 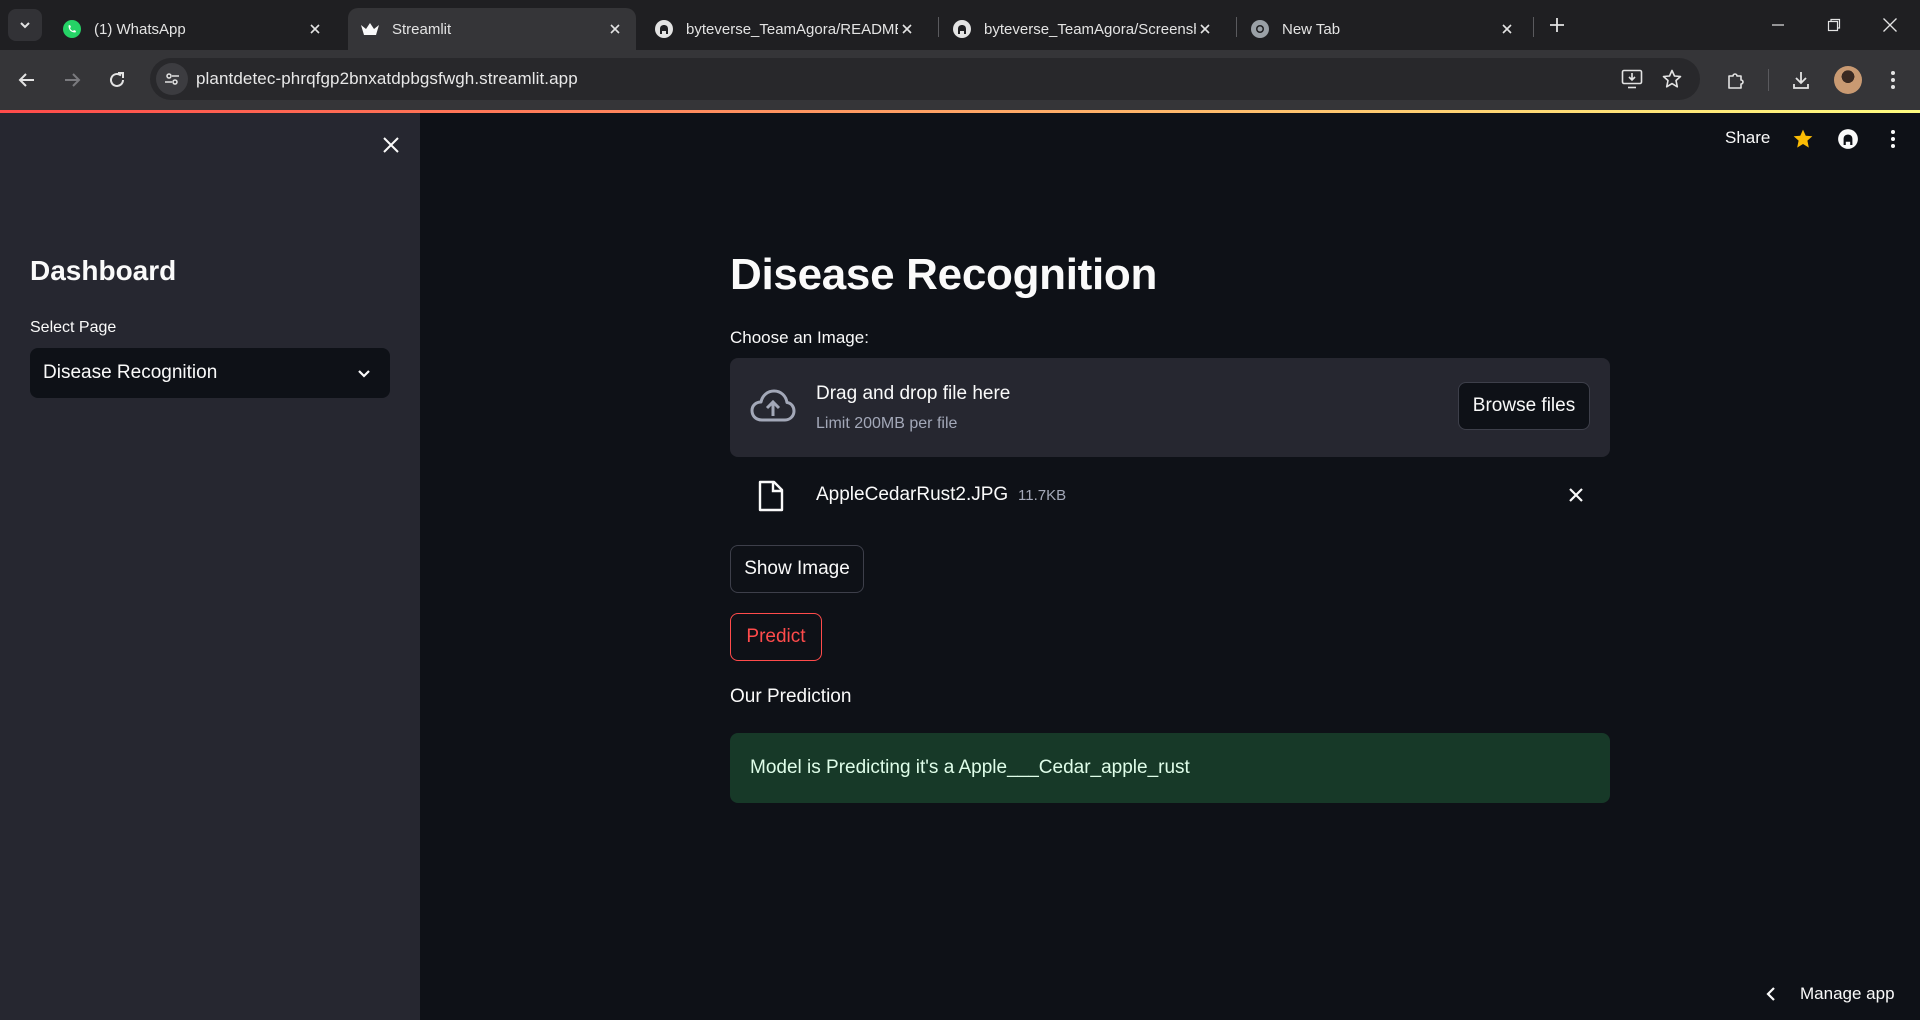 I want to click on github-source-button, so click(x=1848, y=139).